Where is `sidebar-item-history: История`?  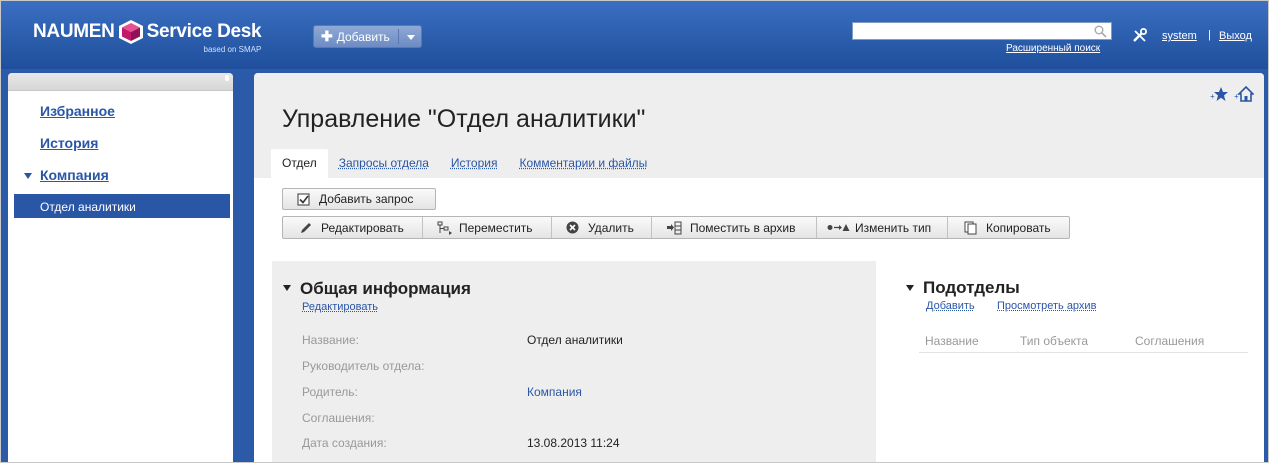 sidebar-item-history: История is located at coordinates (69, 143).